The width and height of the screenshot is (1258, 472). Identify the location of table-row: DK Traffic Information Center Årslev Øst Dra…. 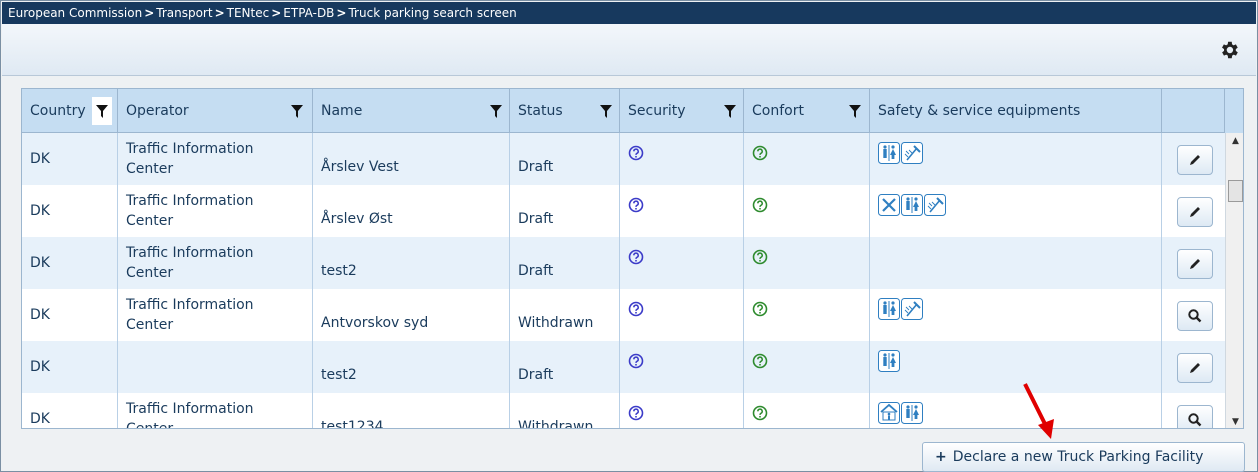
(623, 211).